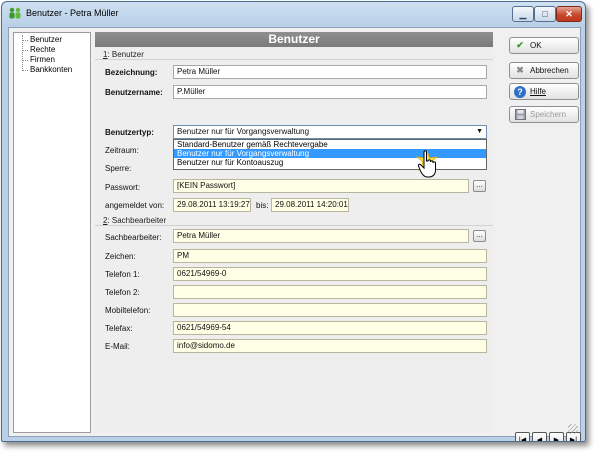  What do you see at coordinates (330, 346) in the screenshot?
I see `email-field: info@sidomo.de` at bounding box center [330, 346].